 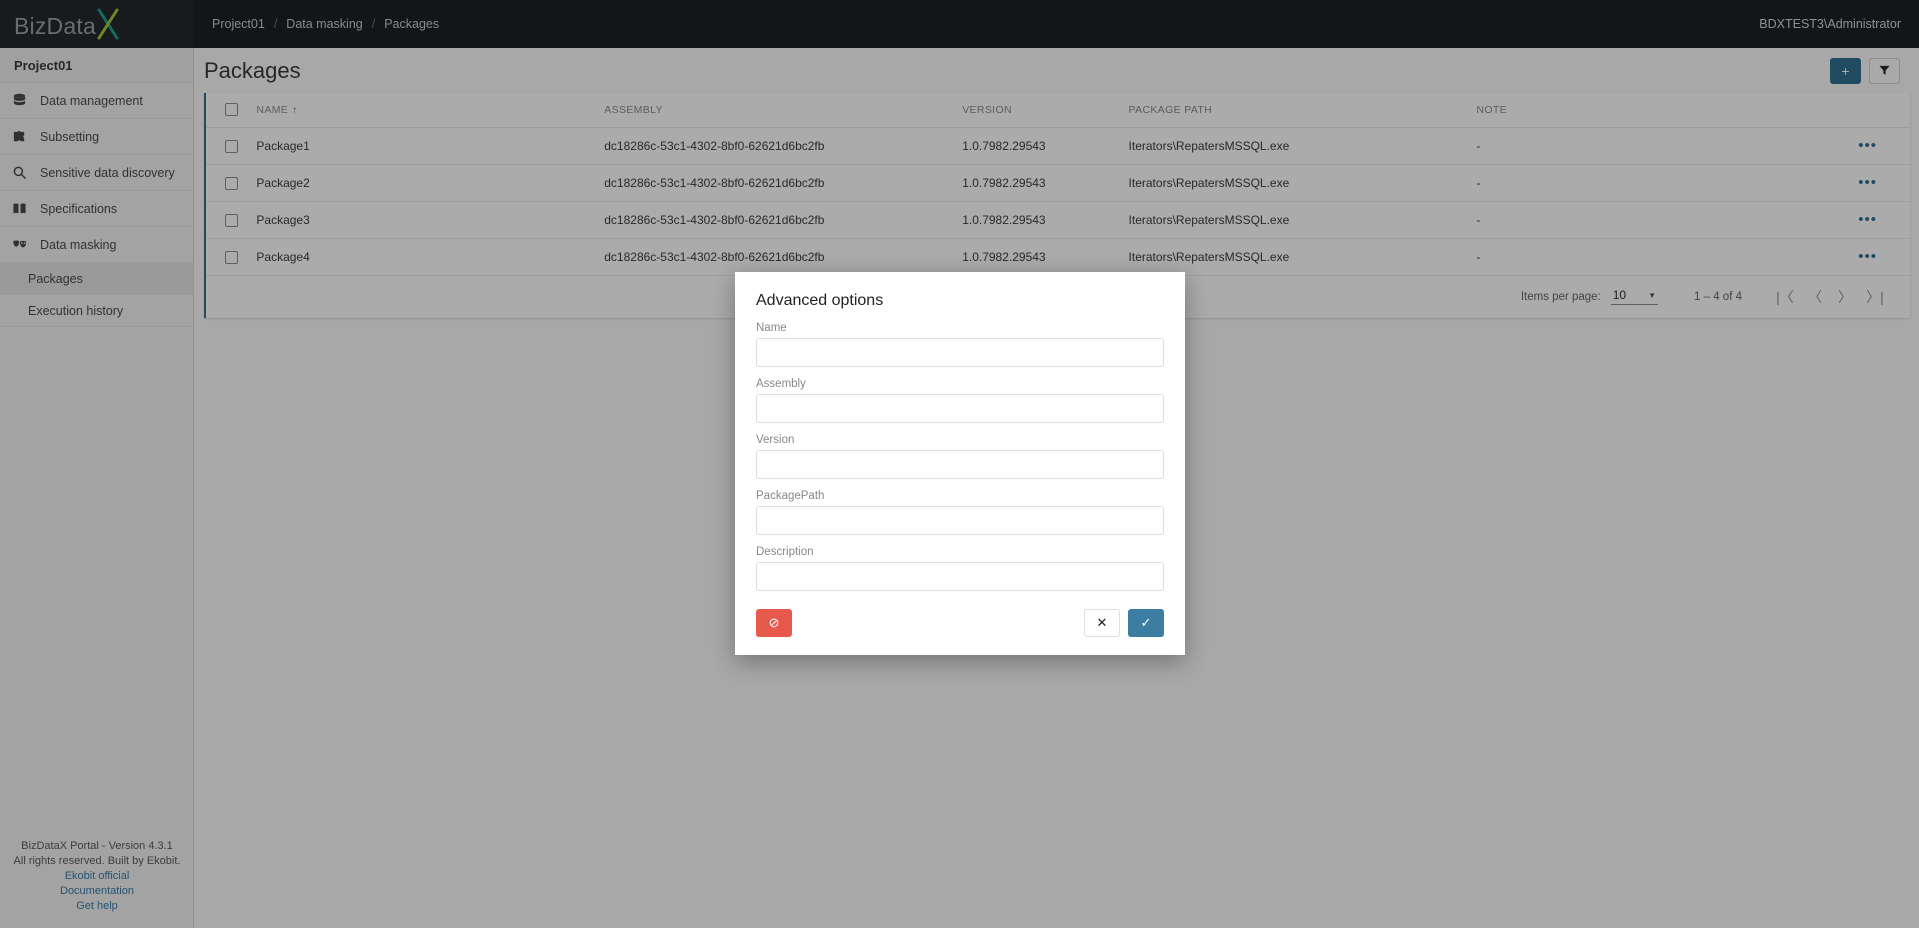 I want to click on field-label-package-path: PackagePath, so click(x=790, y=496).